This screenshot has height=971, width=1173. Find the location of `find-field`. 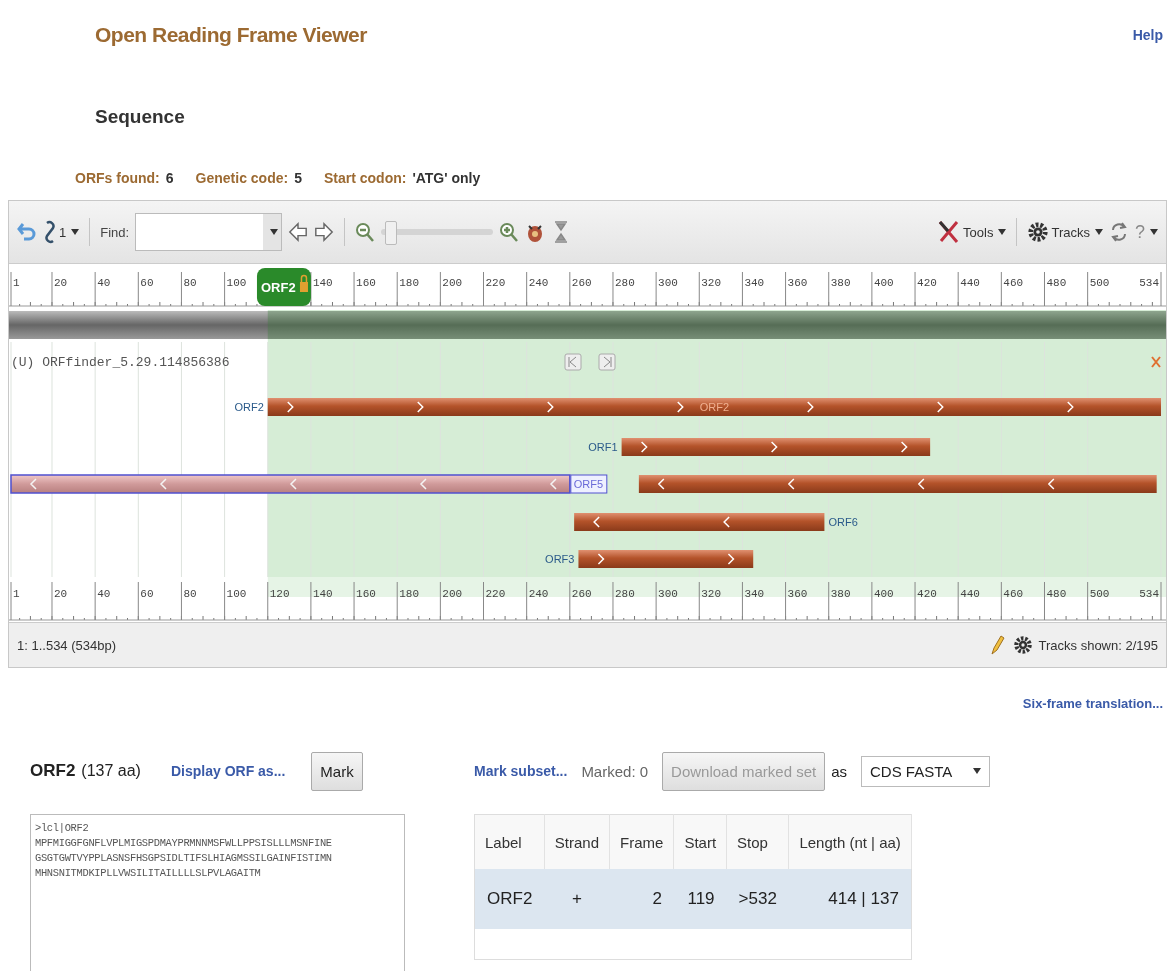

find-field is located at coordinates (209, 232).